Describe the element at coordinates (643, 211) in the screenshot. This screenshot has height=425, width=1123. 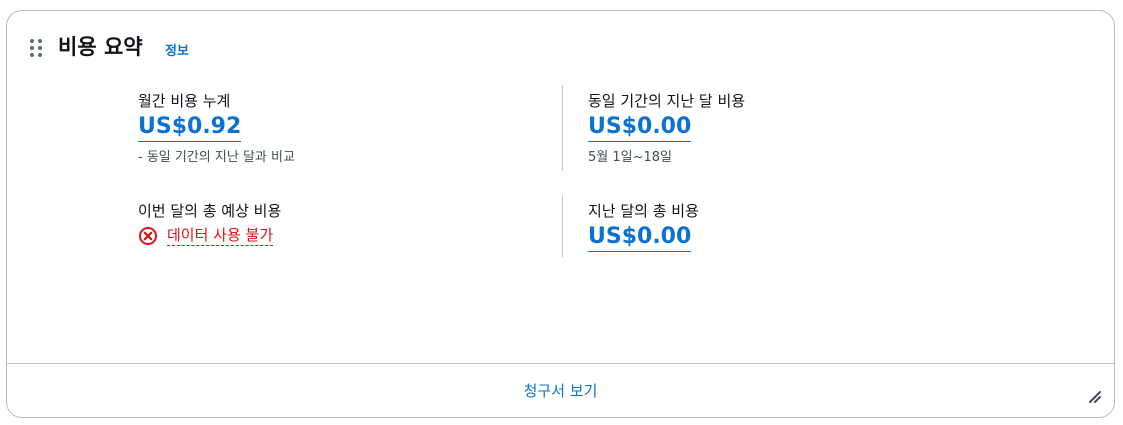
I see `metric-label: 지난 달의 총 비용` at that location.